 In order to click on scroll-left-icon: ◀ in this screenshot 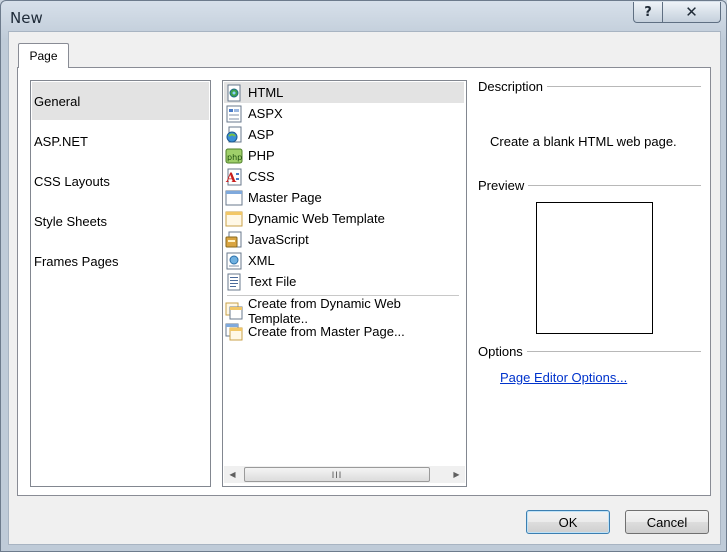, I will do `click(232, 474)`.